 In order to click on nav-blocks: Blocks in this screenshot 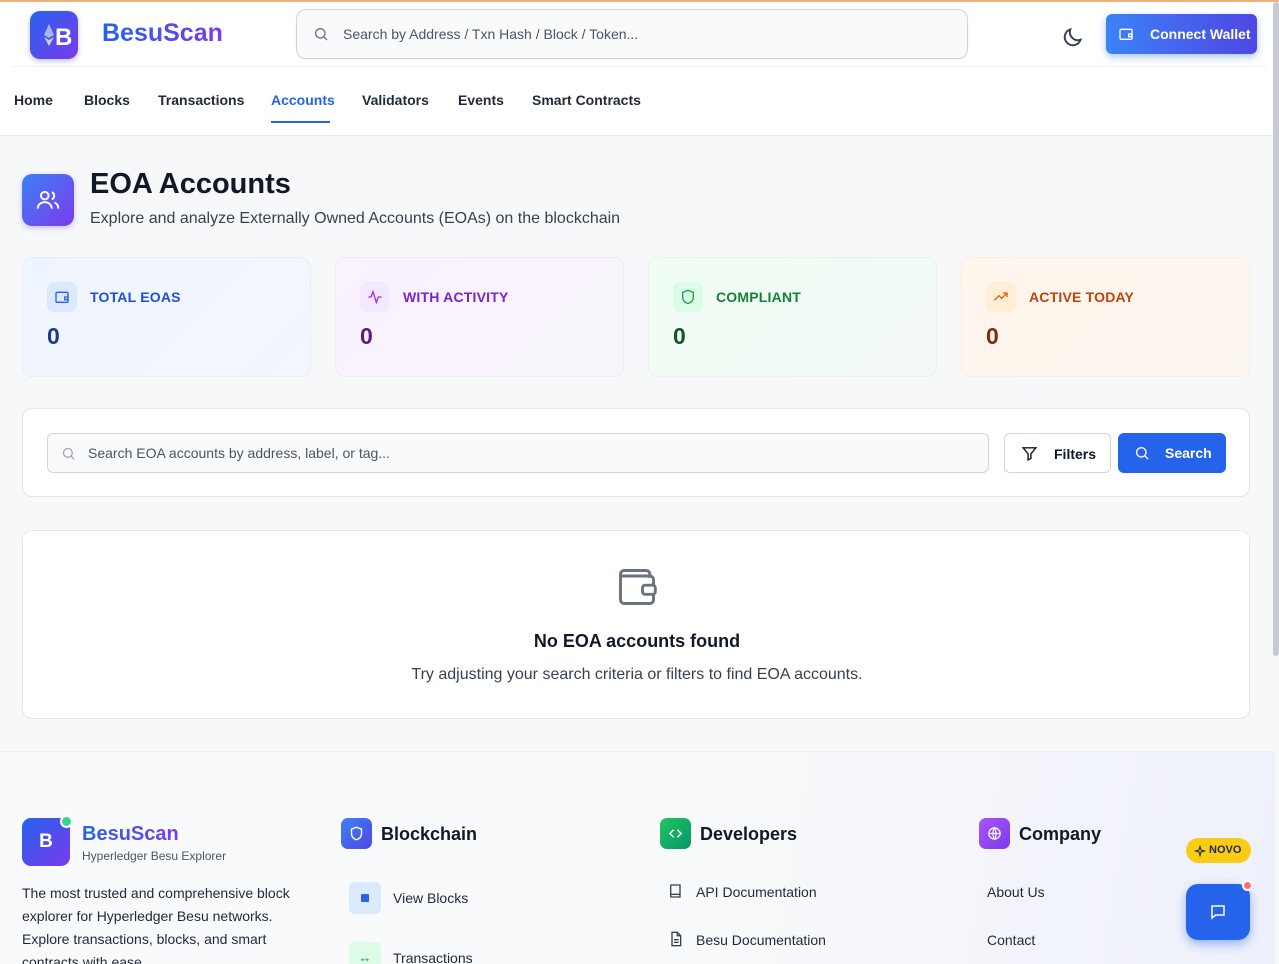, I will do `click(107, 100)`.